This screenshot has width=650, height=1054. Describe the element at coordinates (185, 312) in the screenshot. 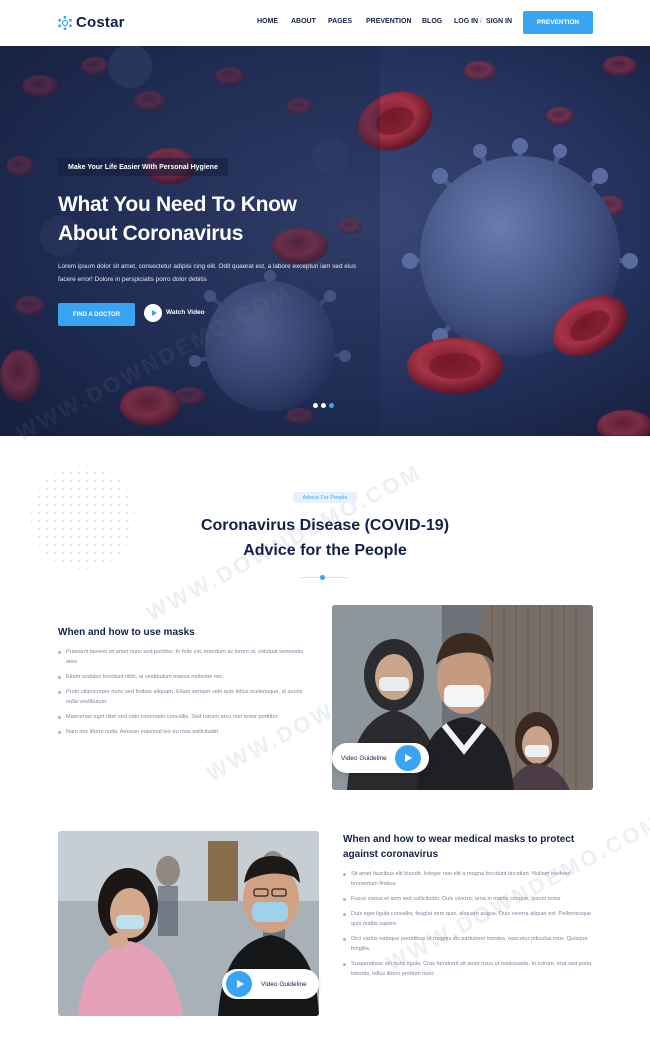

I see `watch-video-link: Watch Video` at that location.